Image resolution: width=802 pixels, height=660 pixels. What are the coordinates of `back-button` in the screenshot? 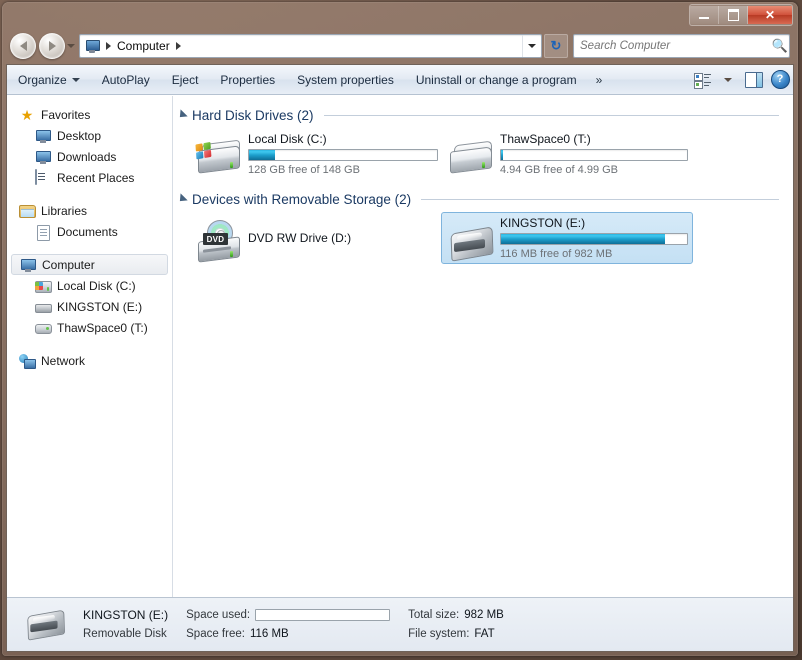 It's located at (23, 46).